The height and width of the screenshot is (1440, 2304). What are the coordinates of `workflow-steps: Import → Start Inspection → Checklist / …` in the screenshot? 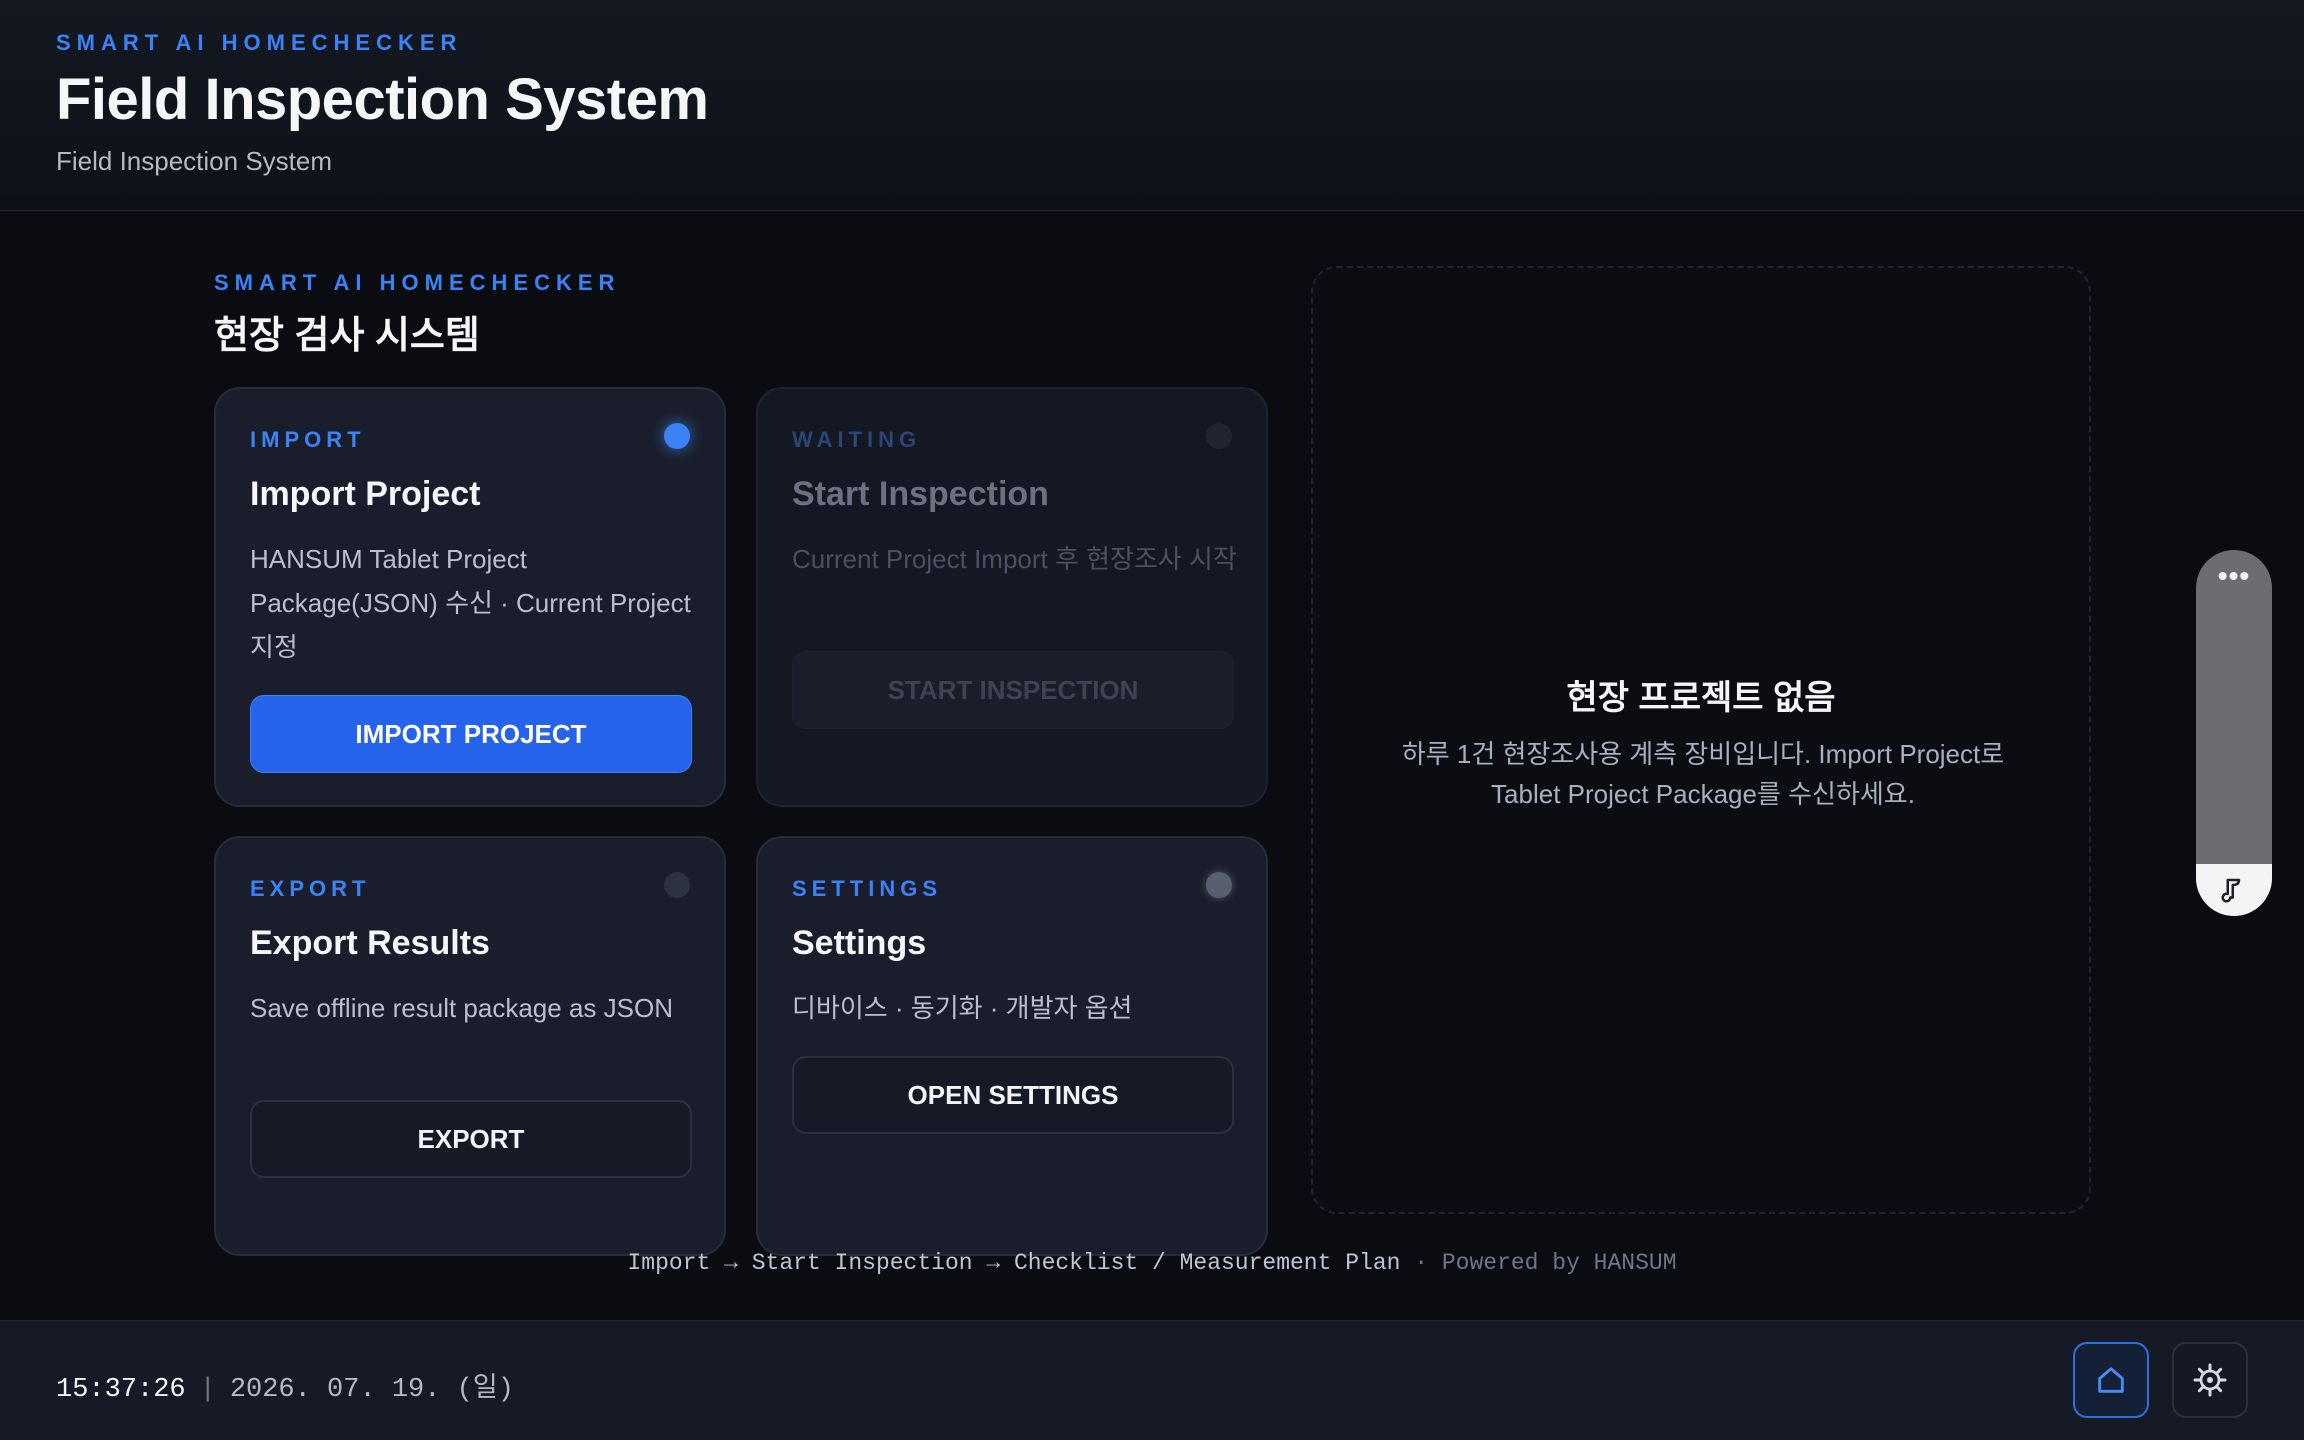 It's located at (1014, 1263).